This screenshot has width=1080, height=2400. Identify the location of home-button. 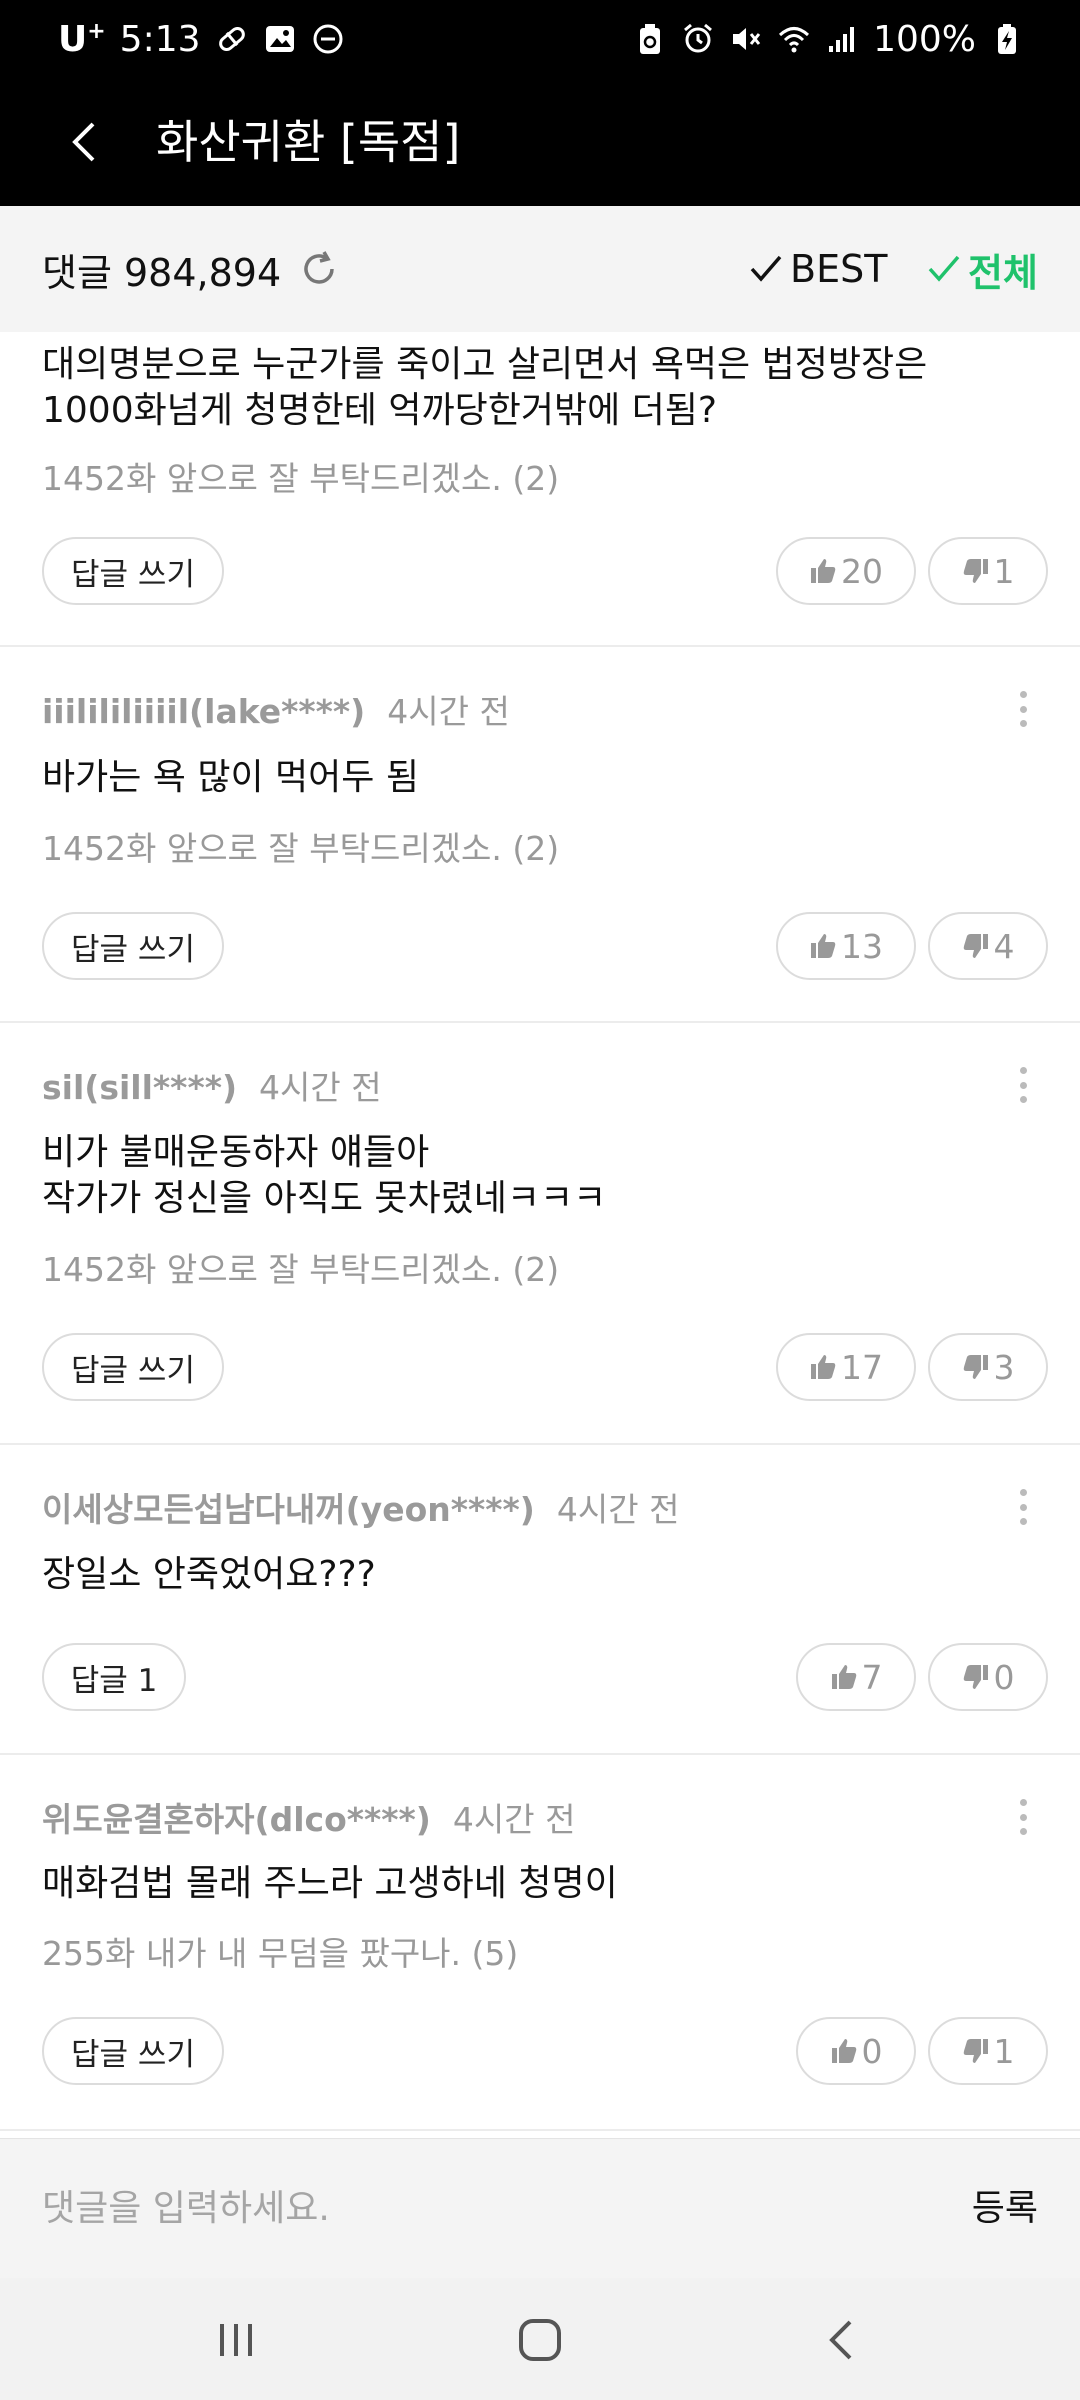
(540, 2340).